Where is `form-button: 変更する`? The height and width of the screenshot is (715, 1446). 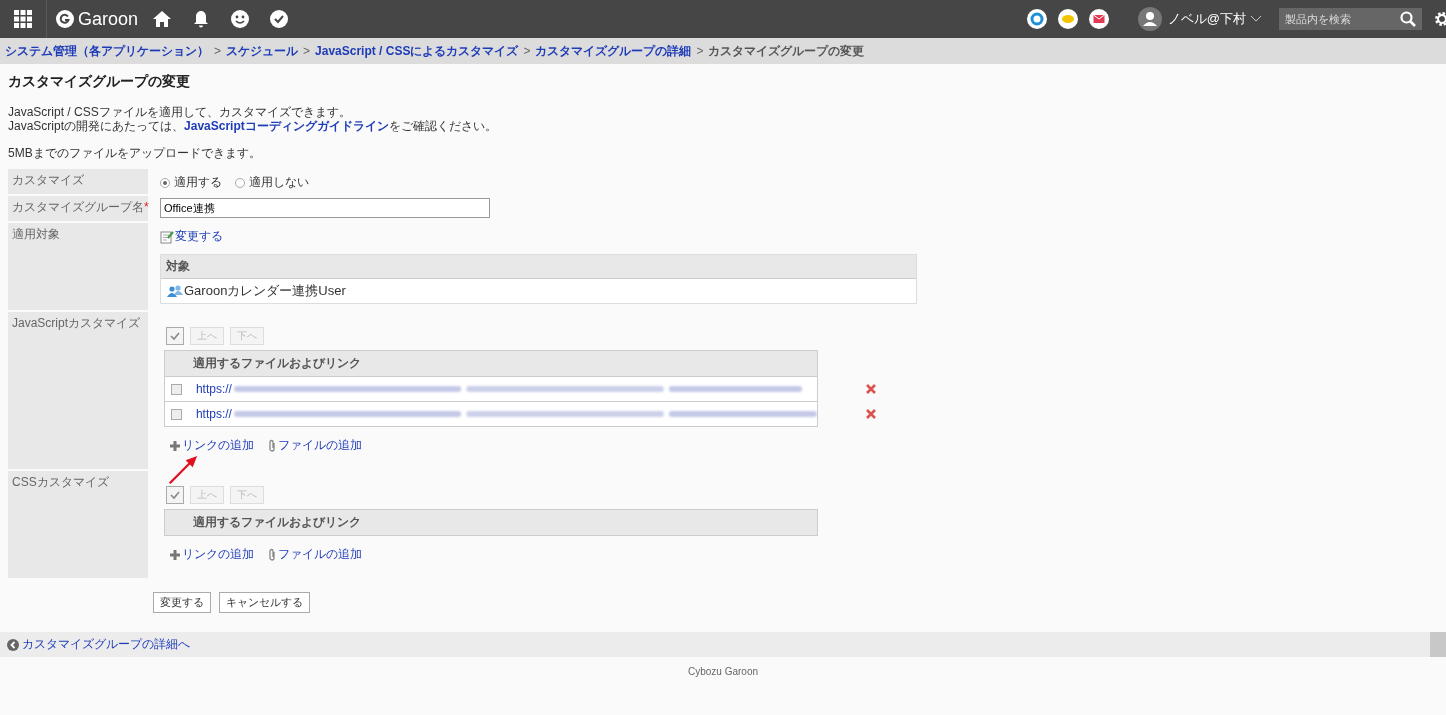
form-button: 変更する is located at coordinates (182, 602).